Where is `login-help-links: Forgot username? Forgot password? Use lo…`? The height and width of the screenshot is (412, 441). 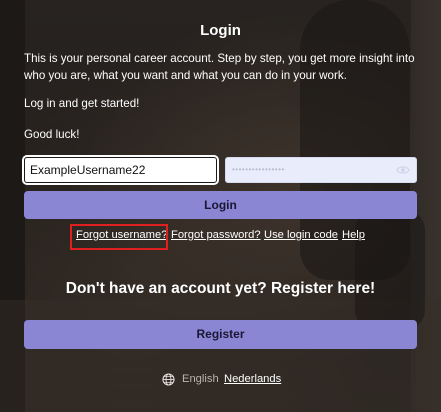 login-help-links: Forgot username? Forgot password? Use lo… is located at coordinates (220, 237).